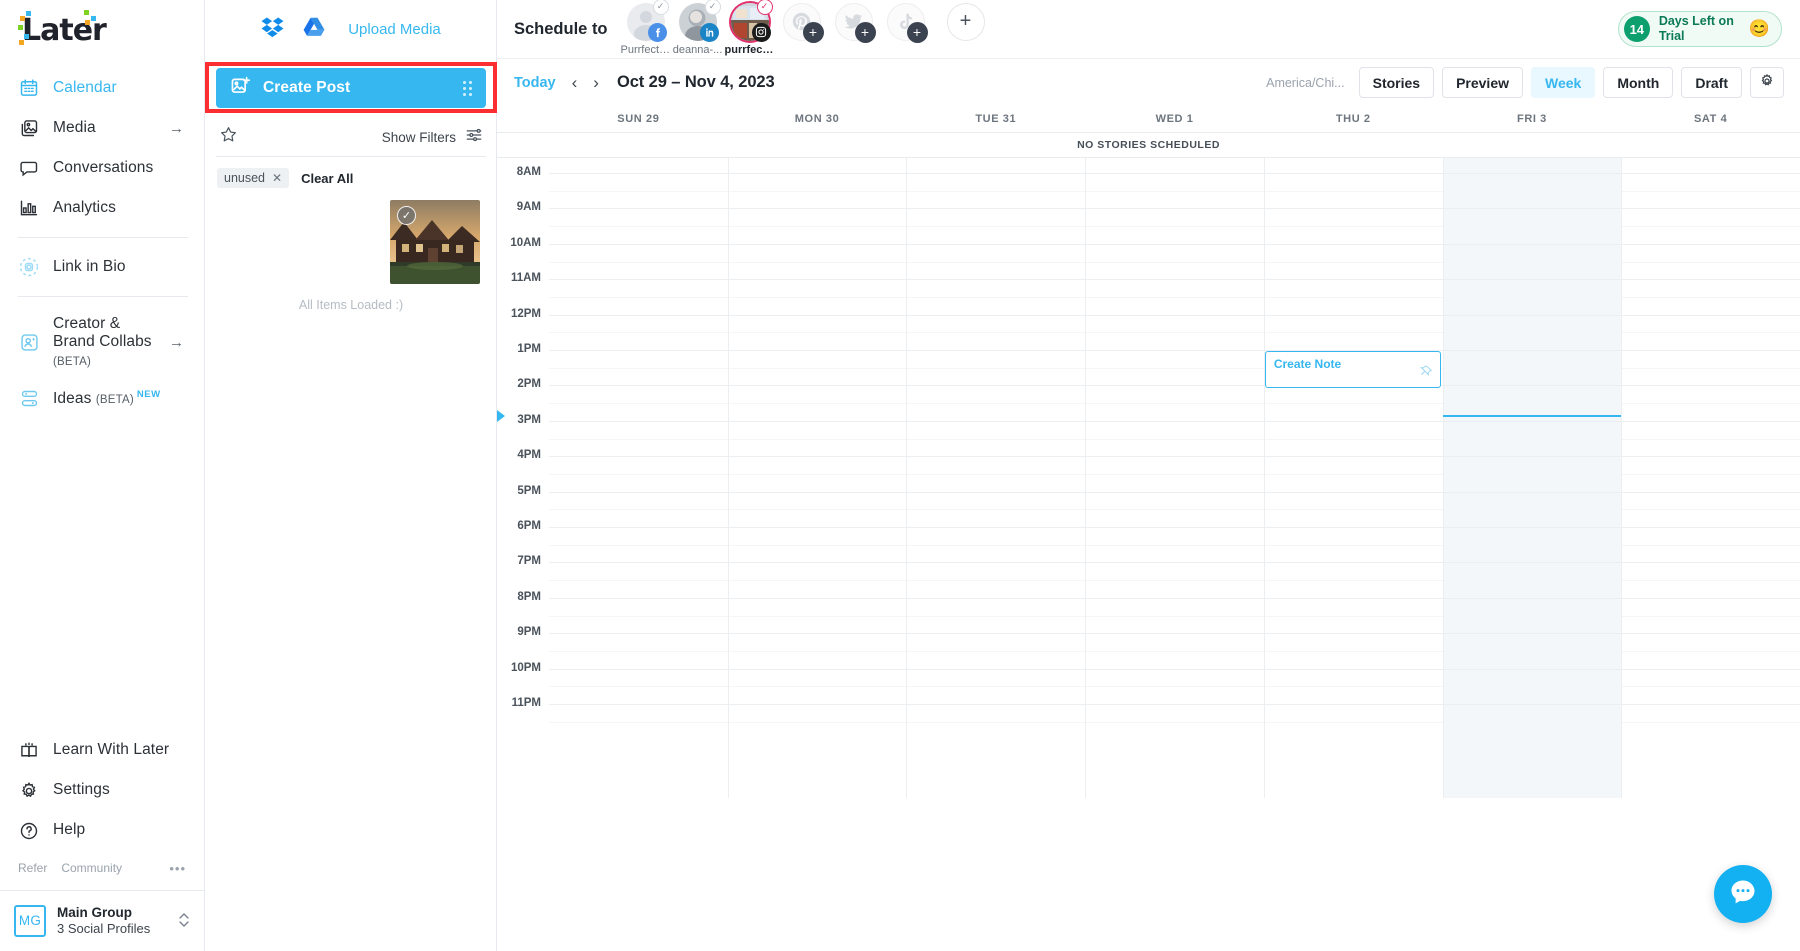 The height and width of the screenshot is (951, 1800). I want to click on sidebar-item-collabs: Creator & Brand Collabs (BETA) →, so click(102, 342).